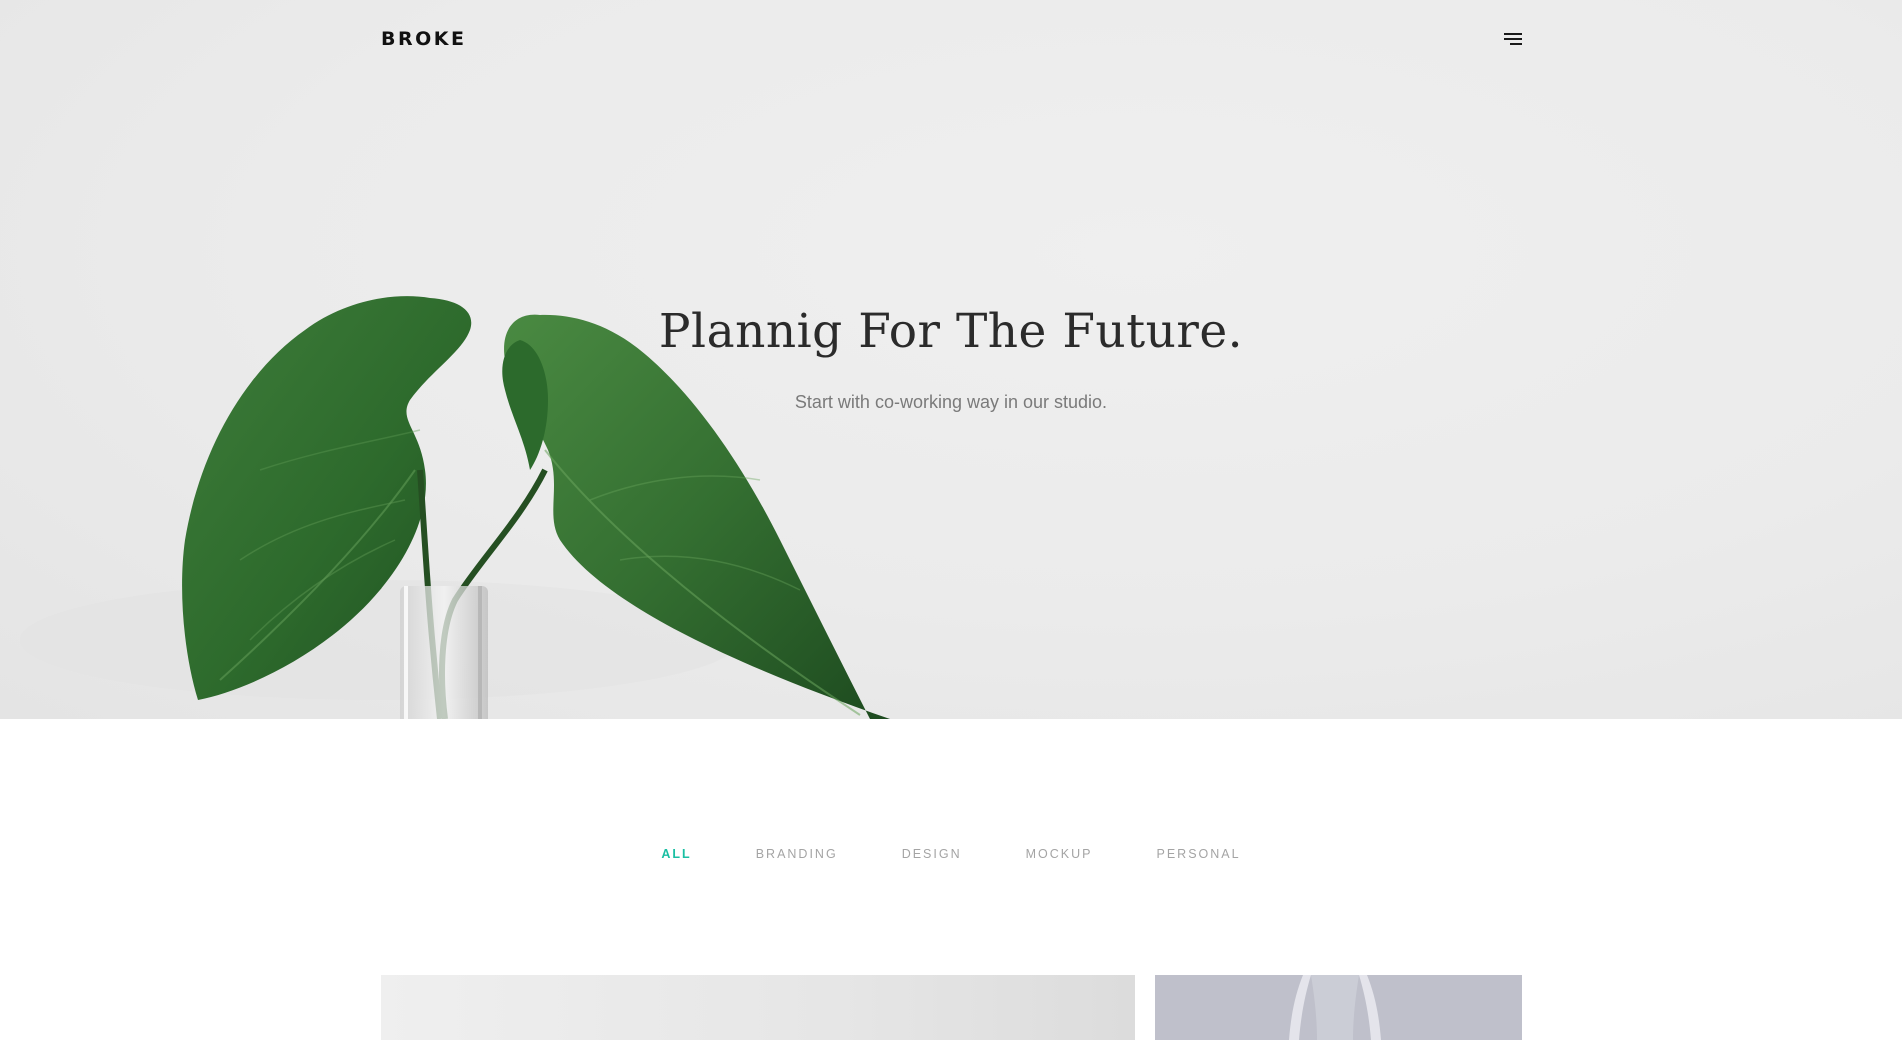 Image resolution: width=1902 pixels, height=1040 pixels. What do you see at coordinates (951, 331) in the screenshot?
I see `hero-title: Plannig For The Future.` at bounding box center [951, 331].